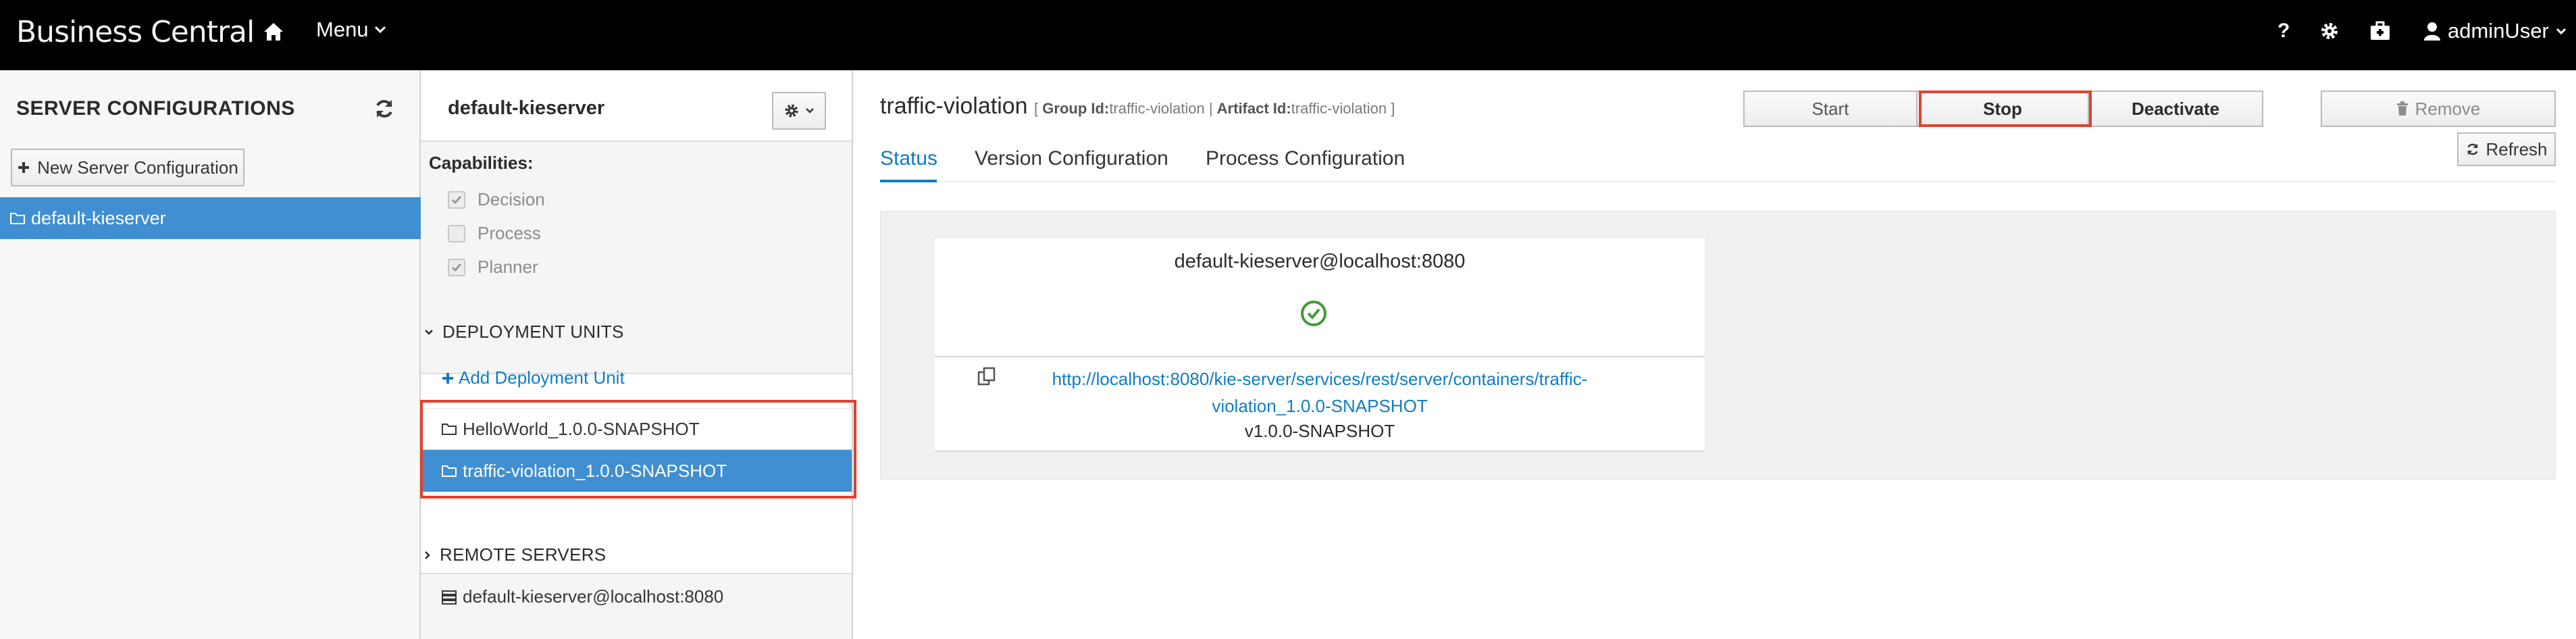 This screenshot has width=2576, height=639. What do you see at coordinates (595, 471) in the screenshot?
I see `deployment-unit-label: traffic-violation_1.0.0-SNAPSHOT` at bounding box center [595, 471].